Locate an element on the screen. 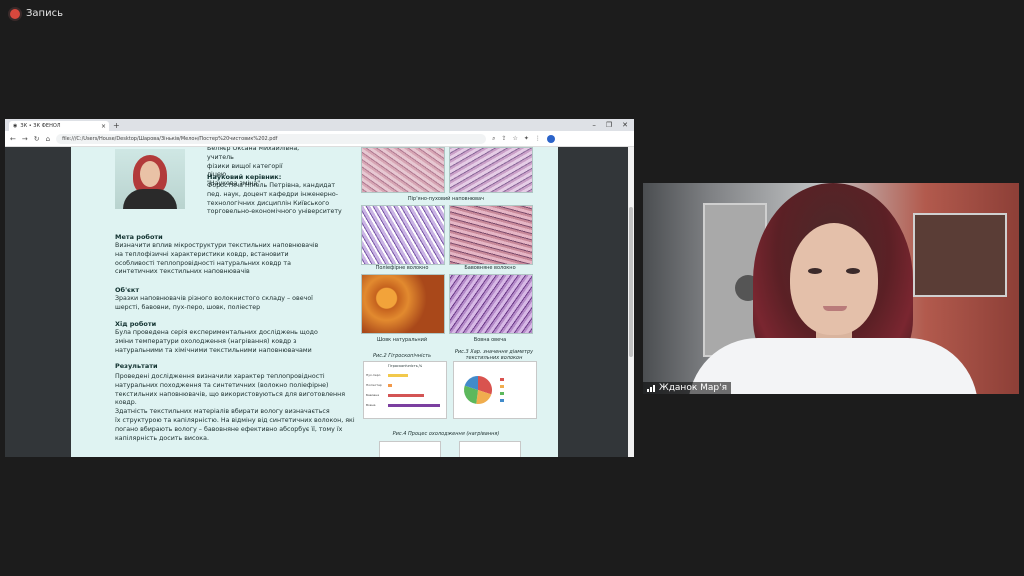 Image resolution: width=1024 pixels, height=576 pixels. new-tab-icon: + is located at coordinates (116, 125).